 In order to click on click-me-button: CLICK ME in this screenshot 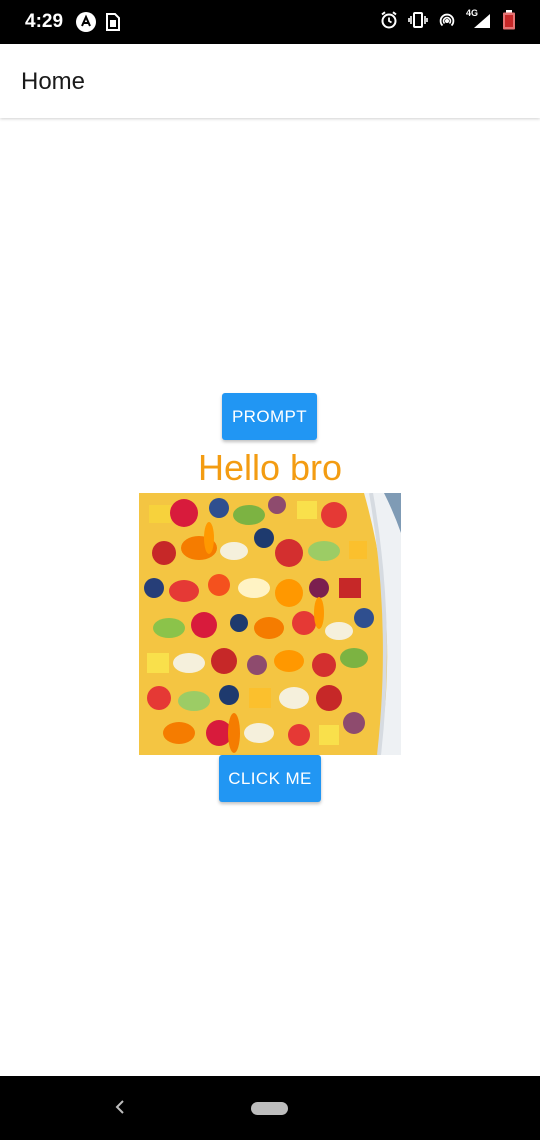, I will do `click(270, 778)`.